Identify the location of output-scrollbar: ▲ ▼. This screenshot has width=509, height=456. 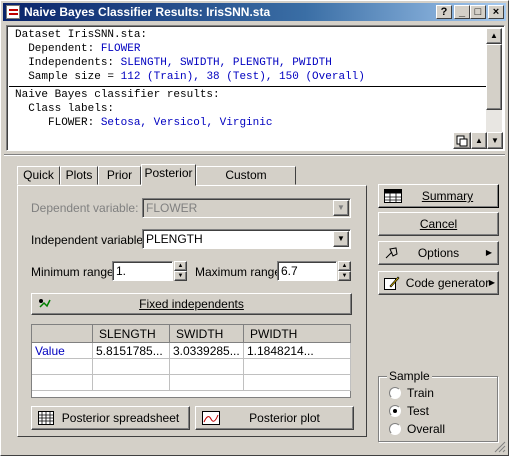
(494, 88).